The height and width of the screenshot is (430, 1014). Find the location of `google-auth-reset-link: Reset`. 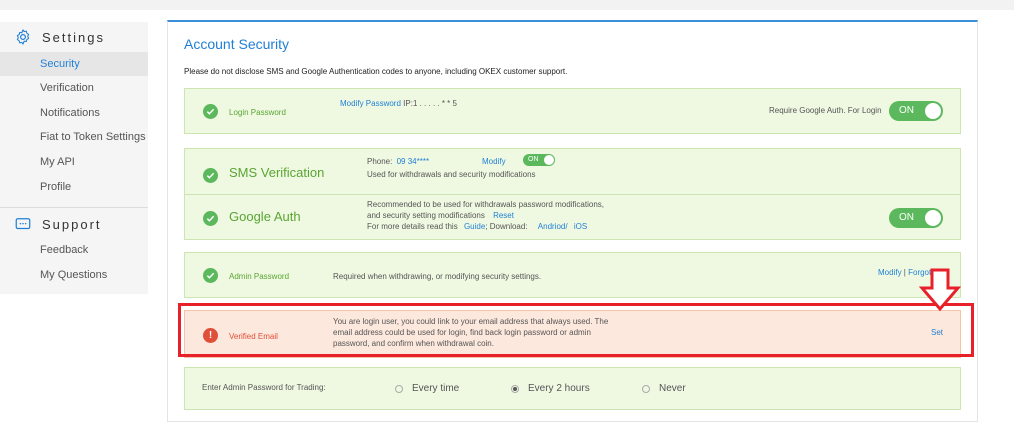

google-auth-reset-link: Reset is located at coordinates (503, 215).